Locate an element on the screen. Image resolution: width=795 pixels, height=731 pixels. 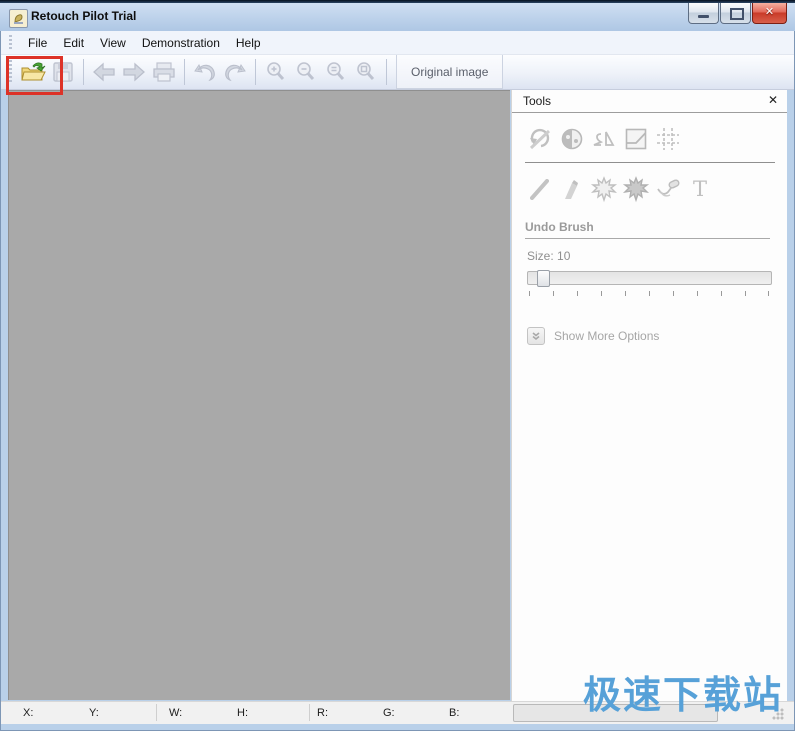
back-button is located at coordinates (104, 72).